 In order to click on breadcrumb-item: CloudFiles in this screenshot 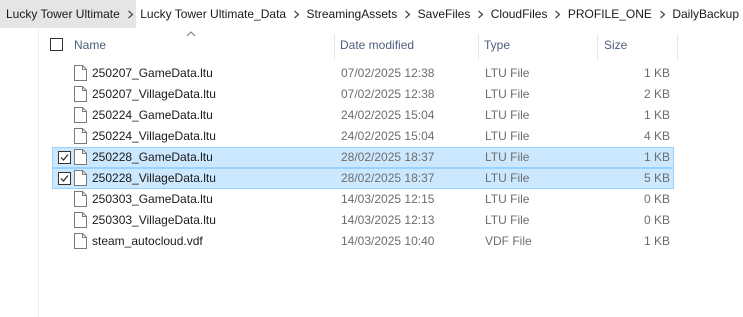, I will do `click(519, 14)`.